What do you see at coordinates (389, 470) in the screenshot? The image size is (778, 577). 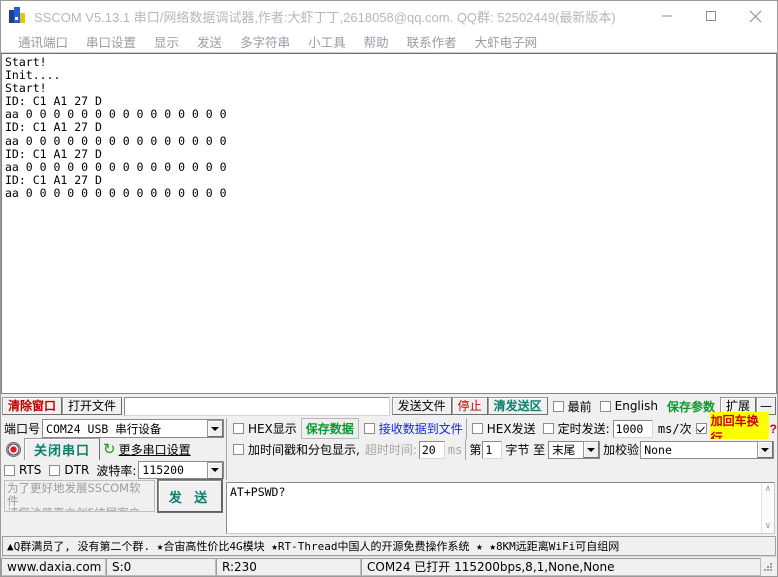 I see `baud-row: RTS DTR 波特率: 115200` at bounding box center [389, 470].